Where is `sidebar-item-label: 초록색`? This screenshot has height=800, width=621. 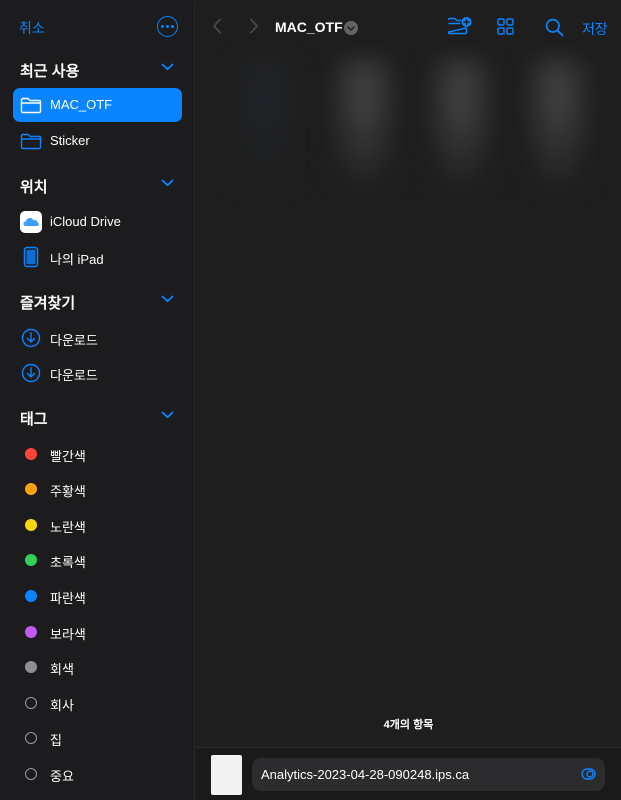 sidebar-item-label: 초록색 is located at coordinates (68, 562).